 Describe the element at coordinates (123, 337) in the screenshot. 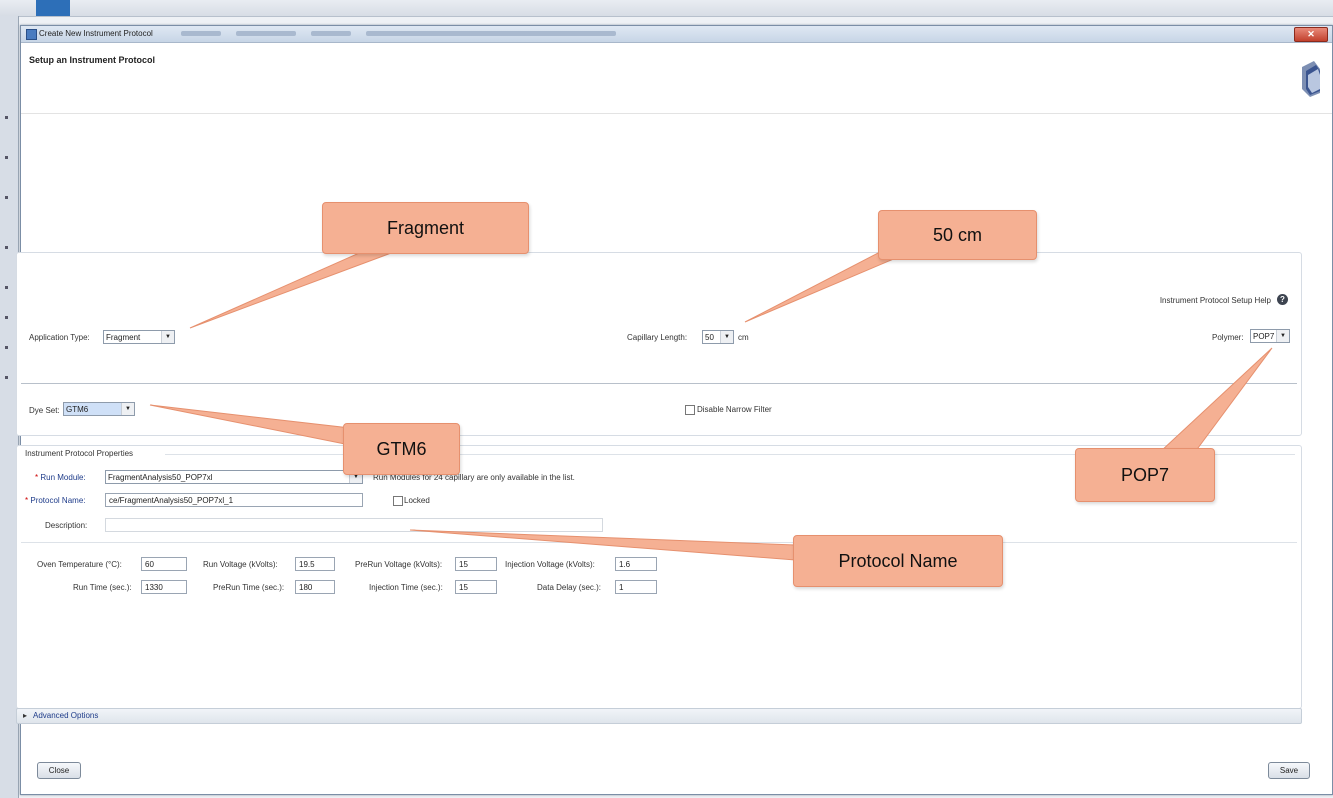

I see `application-type-value: Fragment` at that location.